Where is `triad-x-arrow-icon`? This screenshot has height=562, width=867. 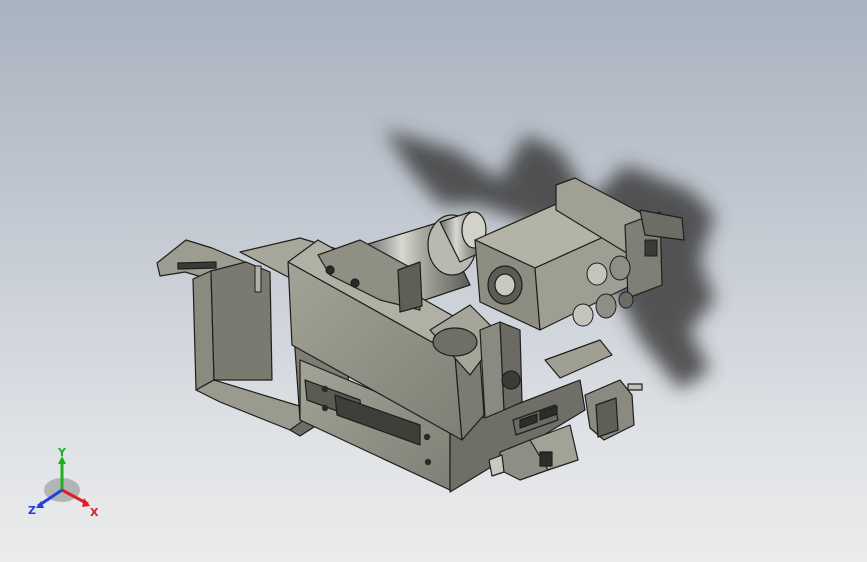 triad-x-arrow-icon is located at coordinates (86, 502).